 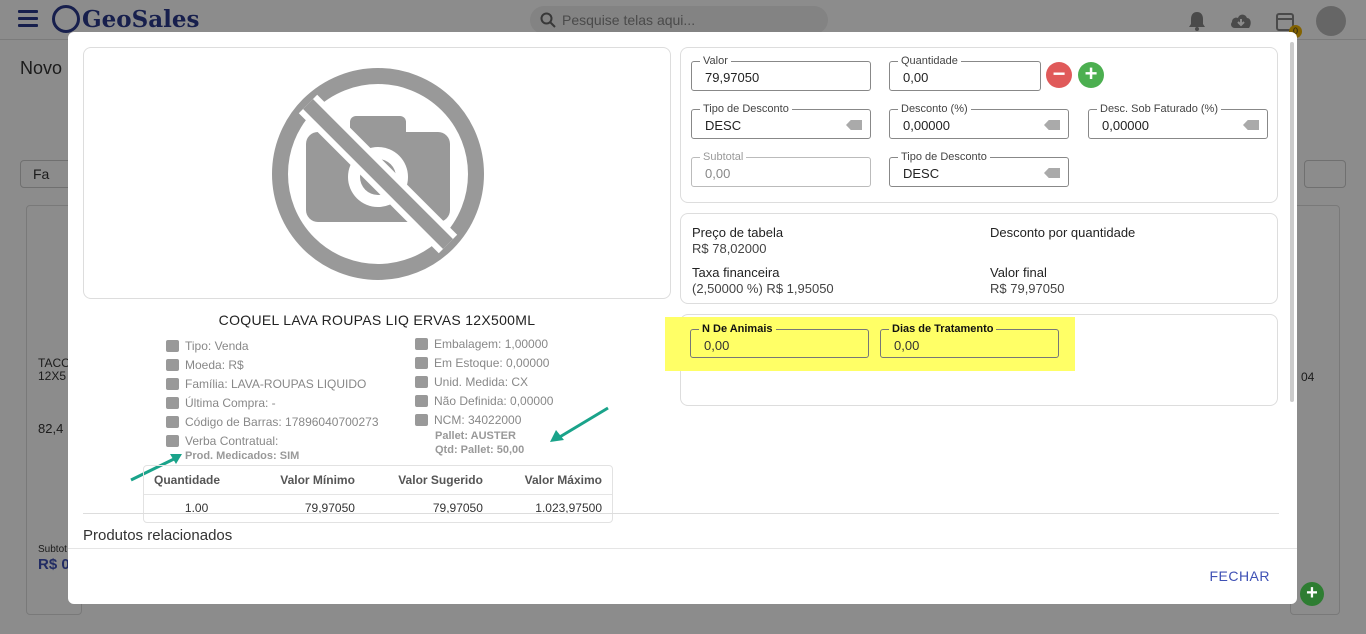 What do you see at coordinates (158, 535) in the screenshot?
I see `related-products-title: Produtos relacionados` at bounding box center [158, 535].